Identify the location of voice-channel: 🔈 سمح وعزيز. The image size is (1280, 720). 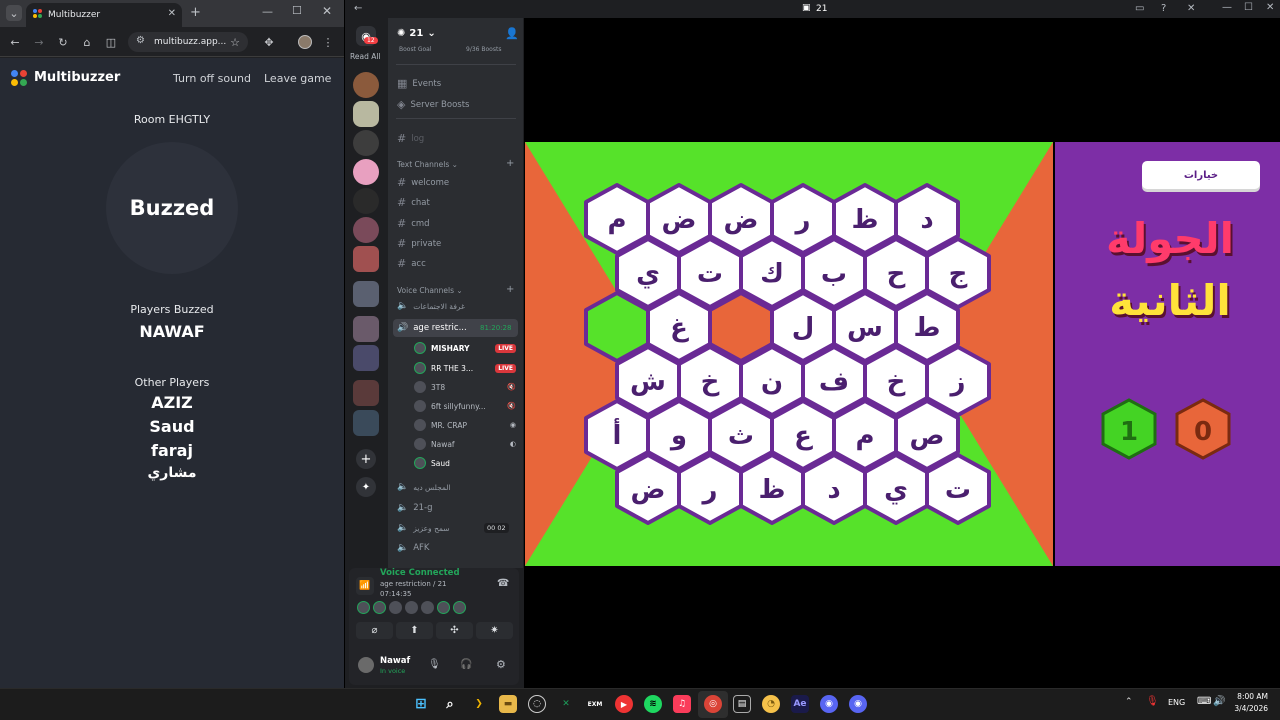
(423, 528).